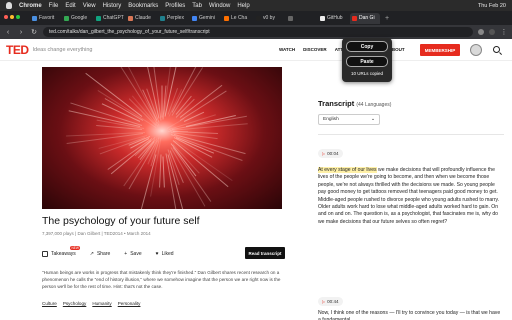 Image resolution: width=512 pixels, height=320 pixels. What do you see at coordinates (492, 32) in the screenshot?
I see `profile-icon` at bounding box center [492, 32].